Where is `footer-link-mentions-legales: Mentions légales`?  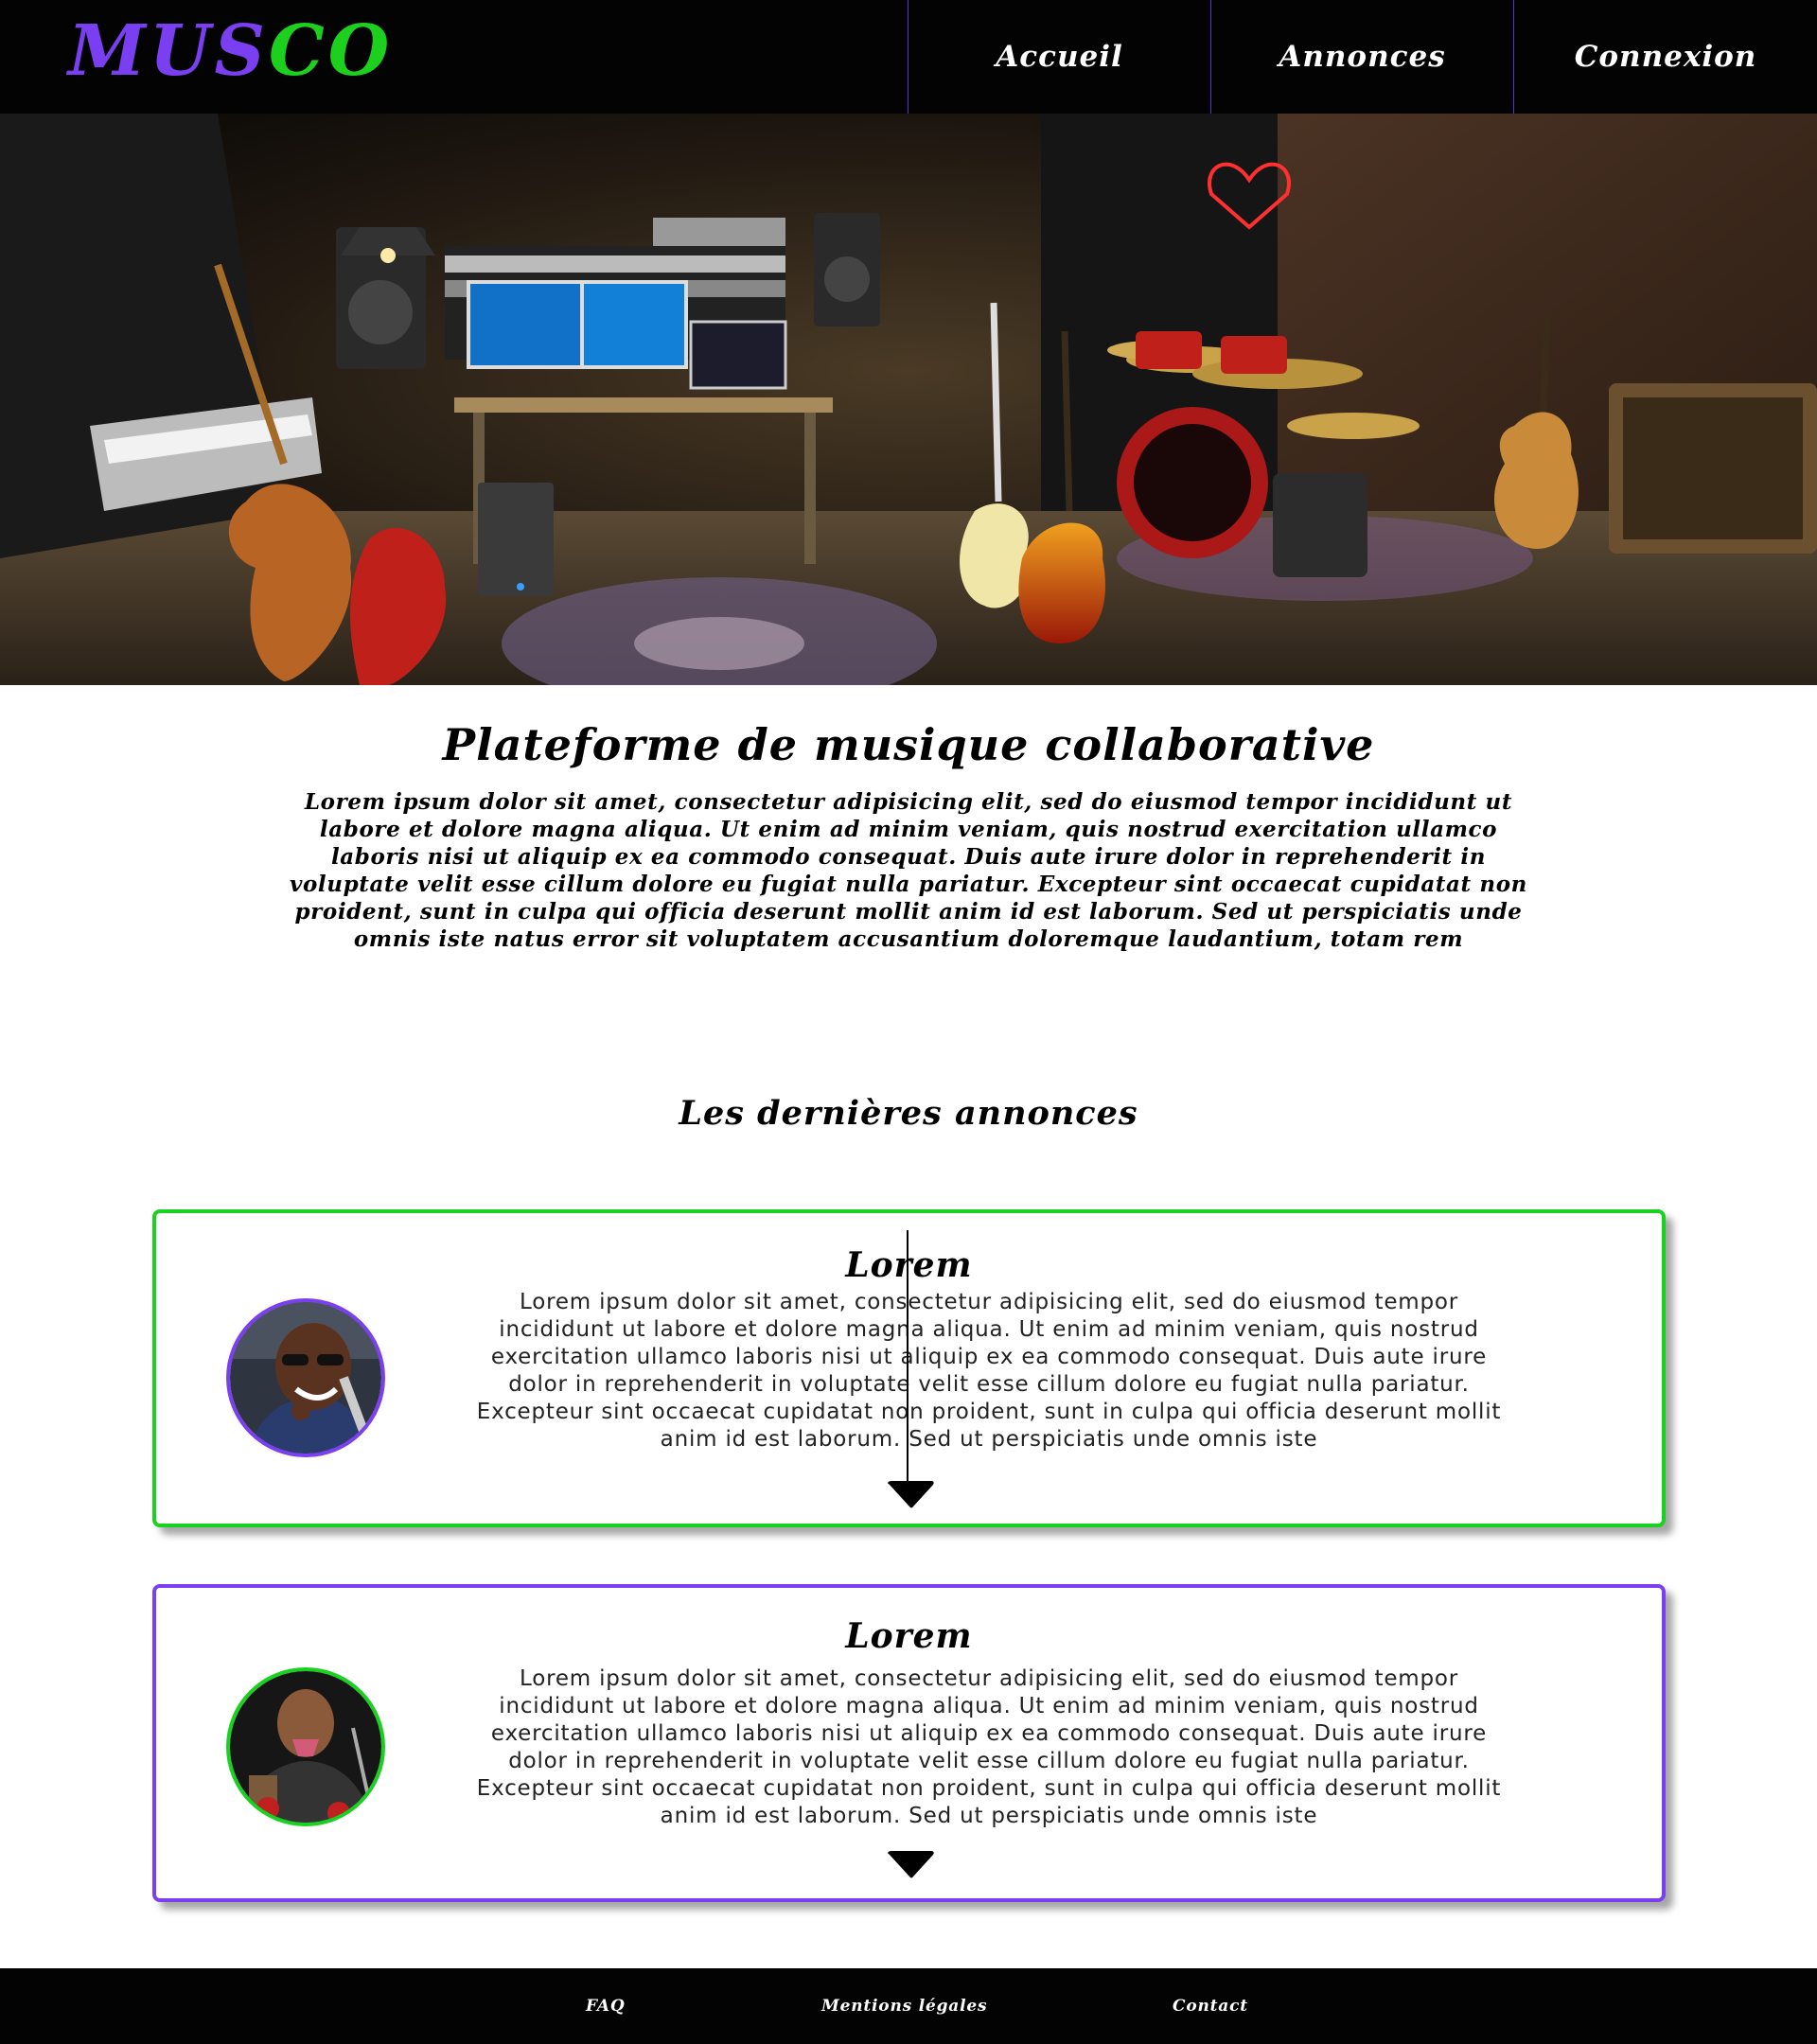
footer-link-mentions-legales: Mentions légales is located at coordinates (904, 2006).